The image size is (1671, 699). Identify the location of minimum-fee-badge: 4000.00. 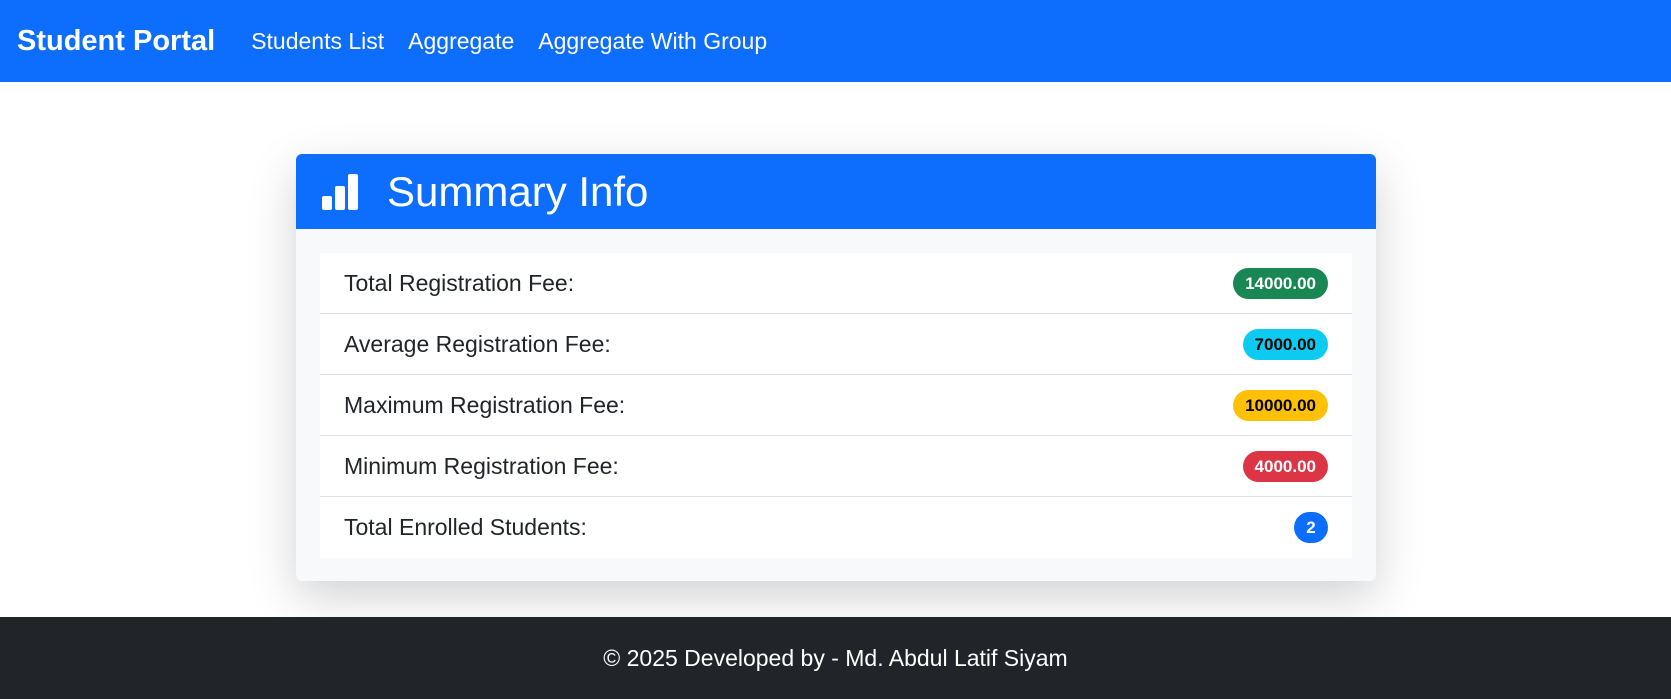
(1285, 466).